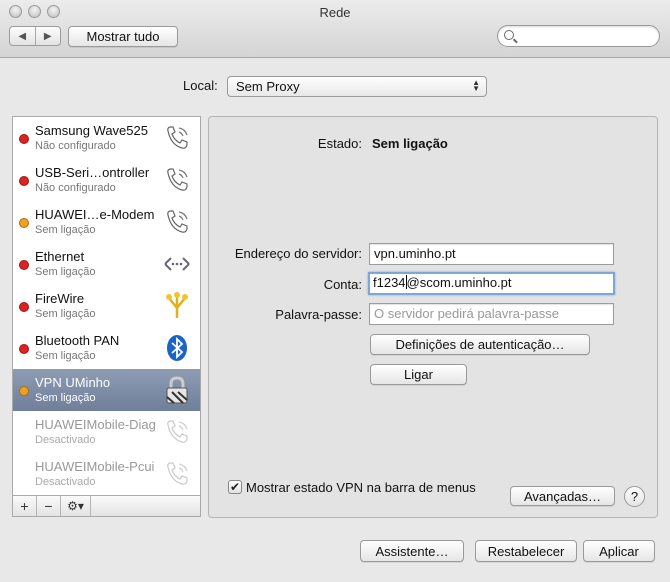 Image resolution: width=670 pixels, height=582 pixels. Describe the element at coordinates (491, 254) in the screenshot. I see `server-address-field: vpn.uminho.pt` at that location.